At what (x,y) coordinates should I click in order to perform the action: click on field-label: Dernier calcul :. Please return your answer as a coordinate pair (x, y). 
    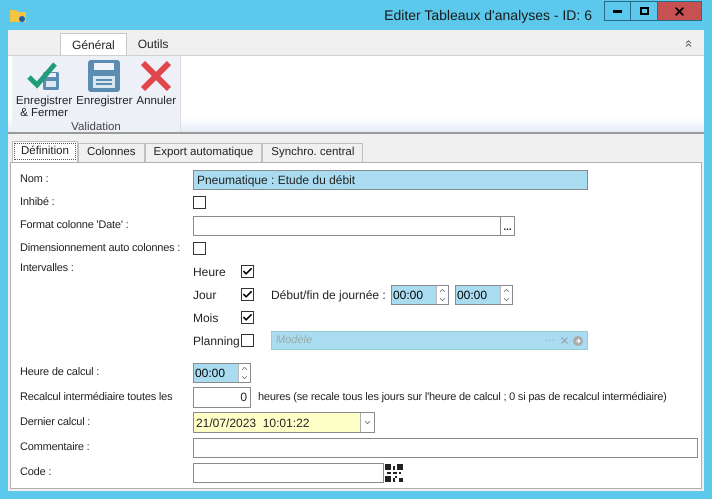
    Looking at the image, I should click on (56, 422).